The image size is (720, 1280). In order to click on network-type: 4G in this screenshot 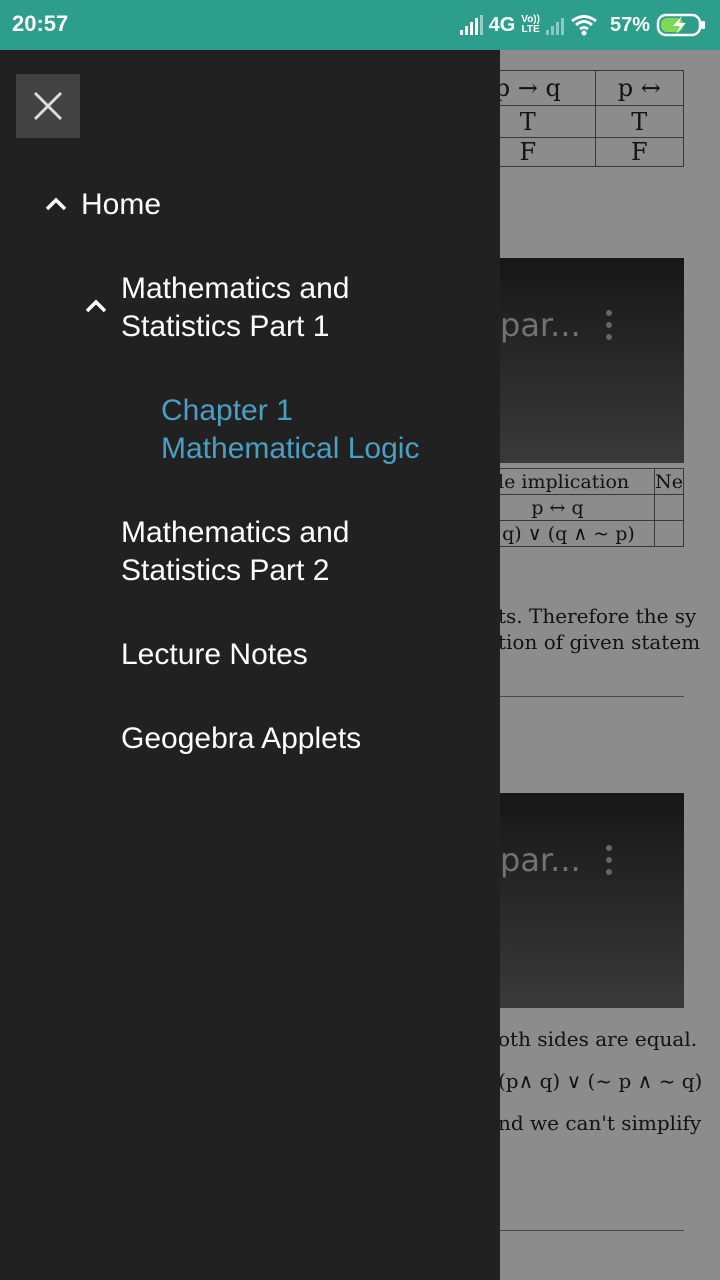, I will do `click(502, 24)`.